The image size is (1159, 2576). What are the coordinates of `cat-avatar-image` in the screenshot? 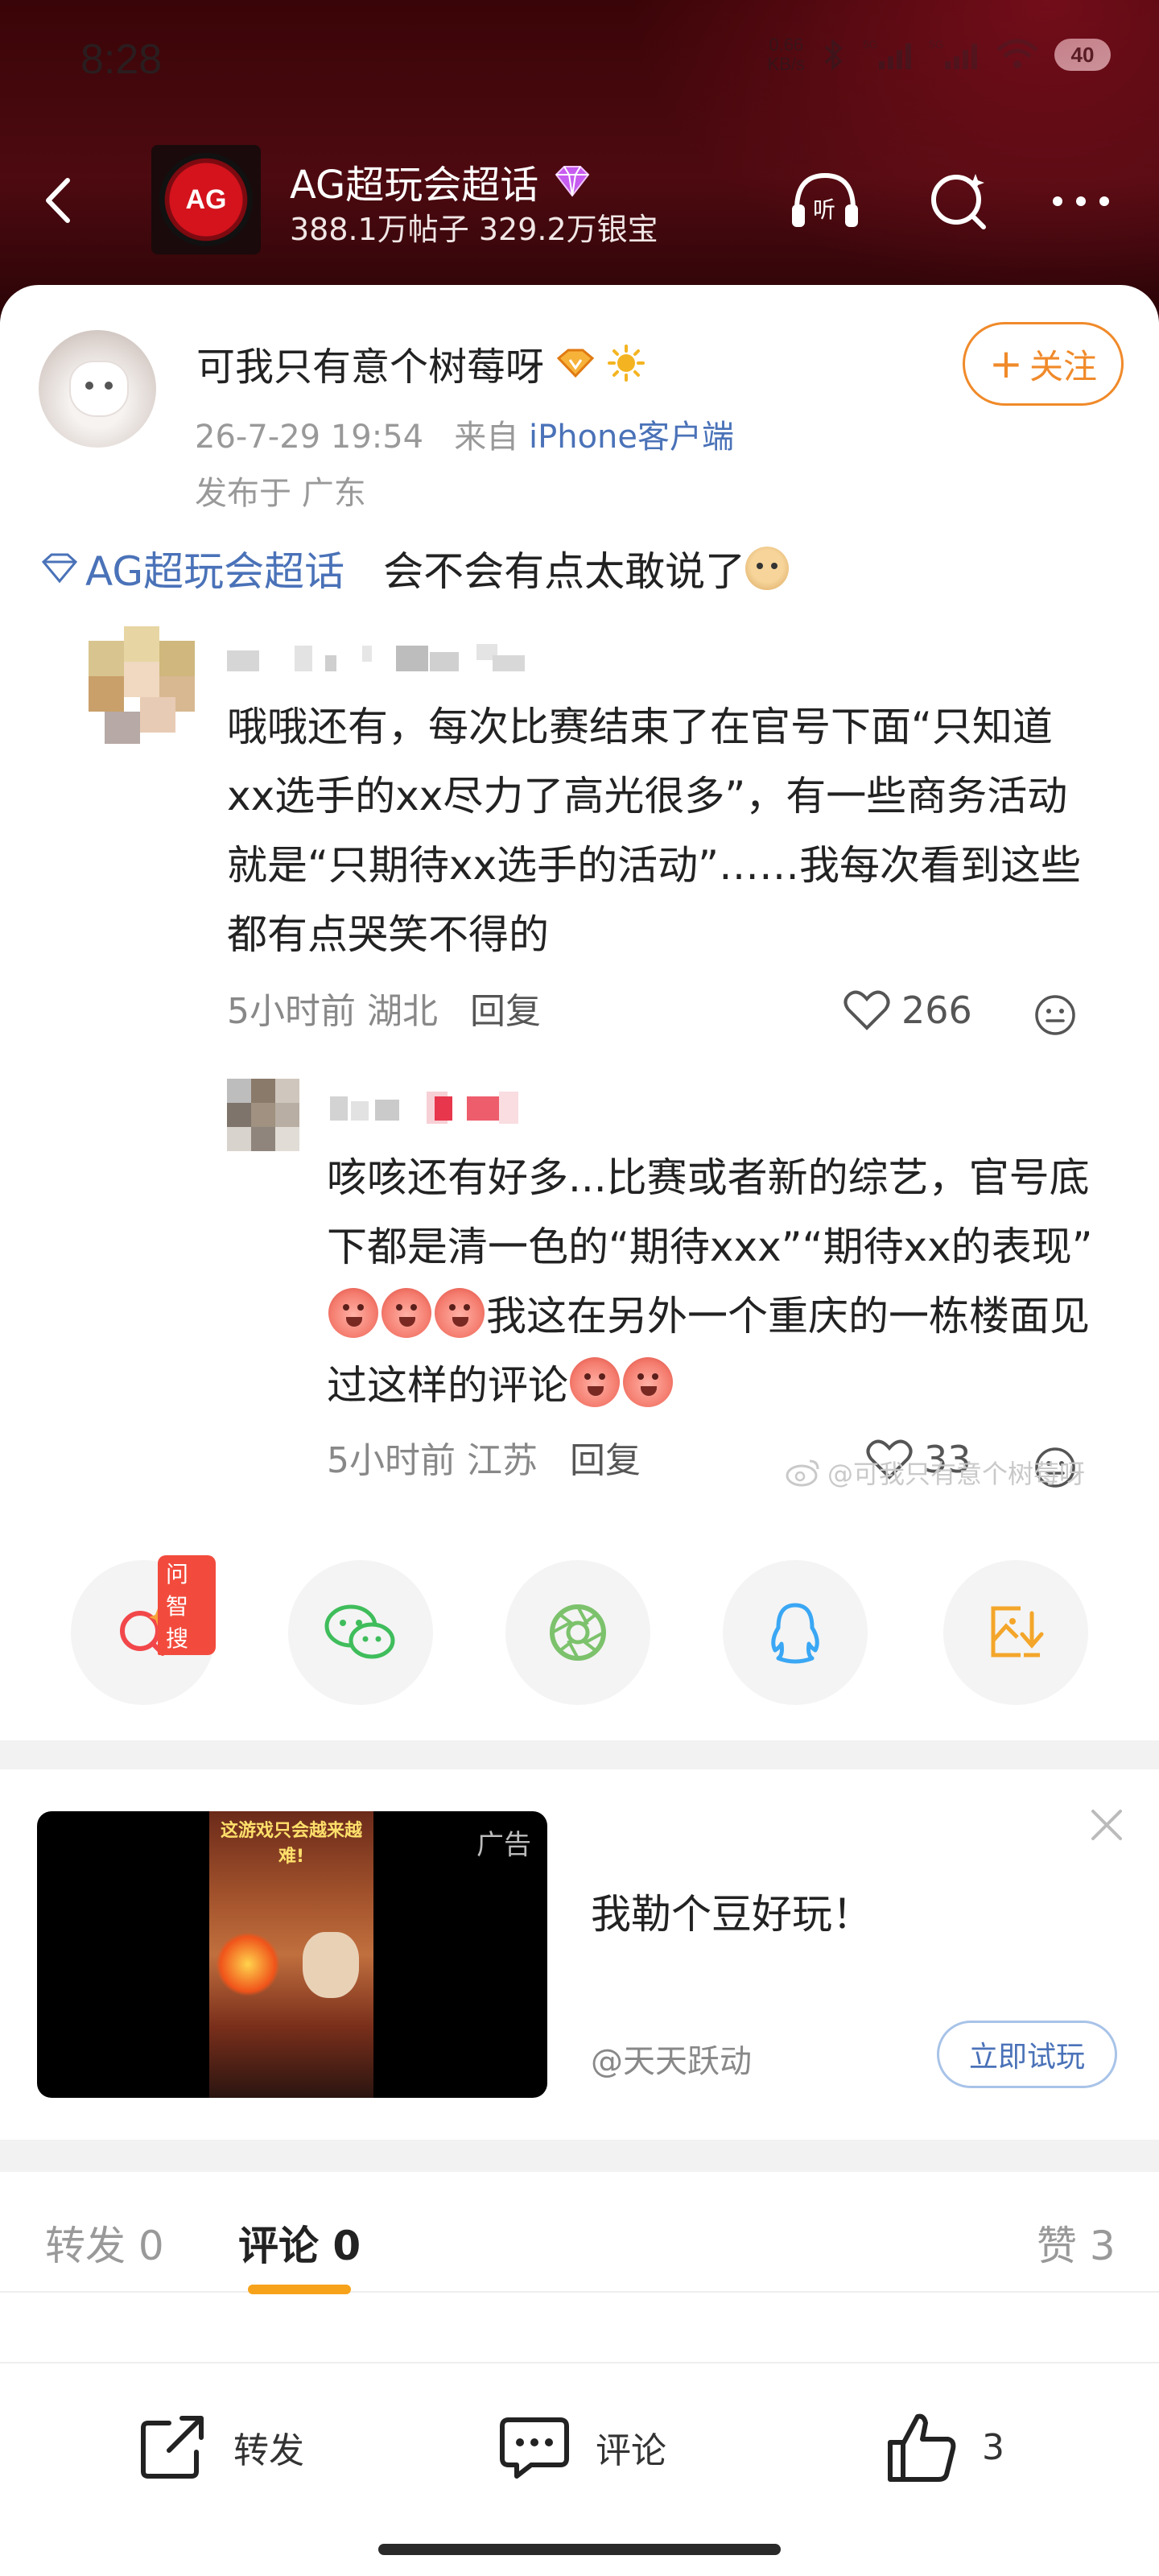 It's located at (99, 388).